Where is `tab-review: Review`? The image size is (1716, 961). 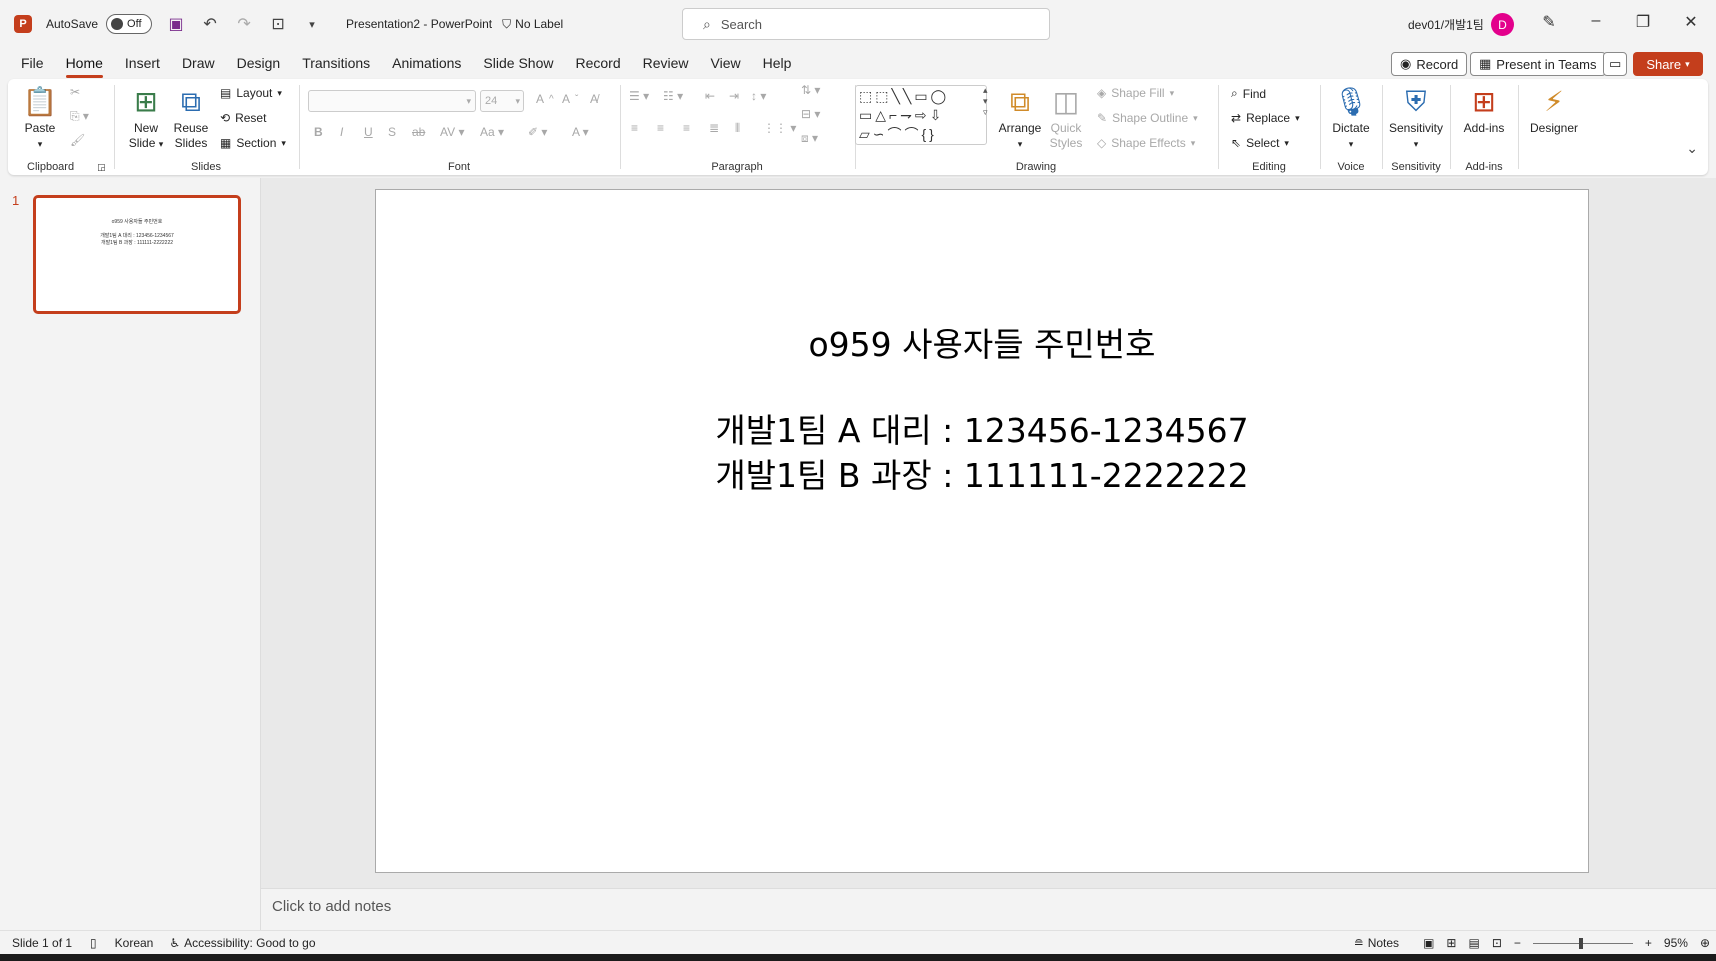 tab-review: Review is located at coordinates (666, 63).